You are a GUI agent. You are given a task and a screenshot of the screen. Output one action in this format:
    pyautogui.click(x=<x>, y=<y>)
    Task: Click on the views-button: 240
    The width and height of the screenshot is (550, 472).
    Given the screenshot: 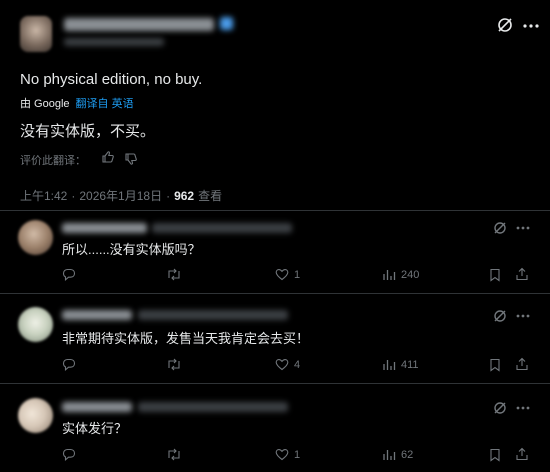 What is the action you would take?
    pyautogui.click(x=400, y=274)
    